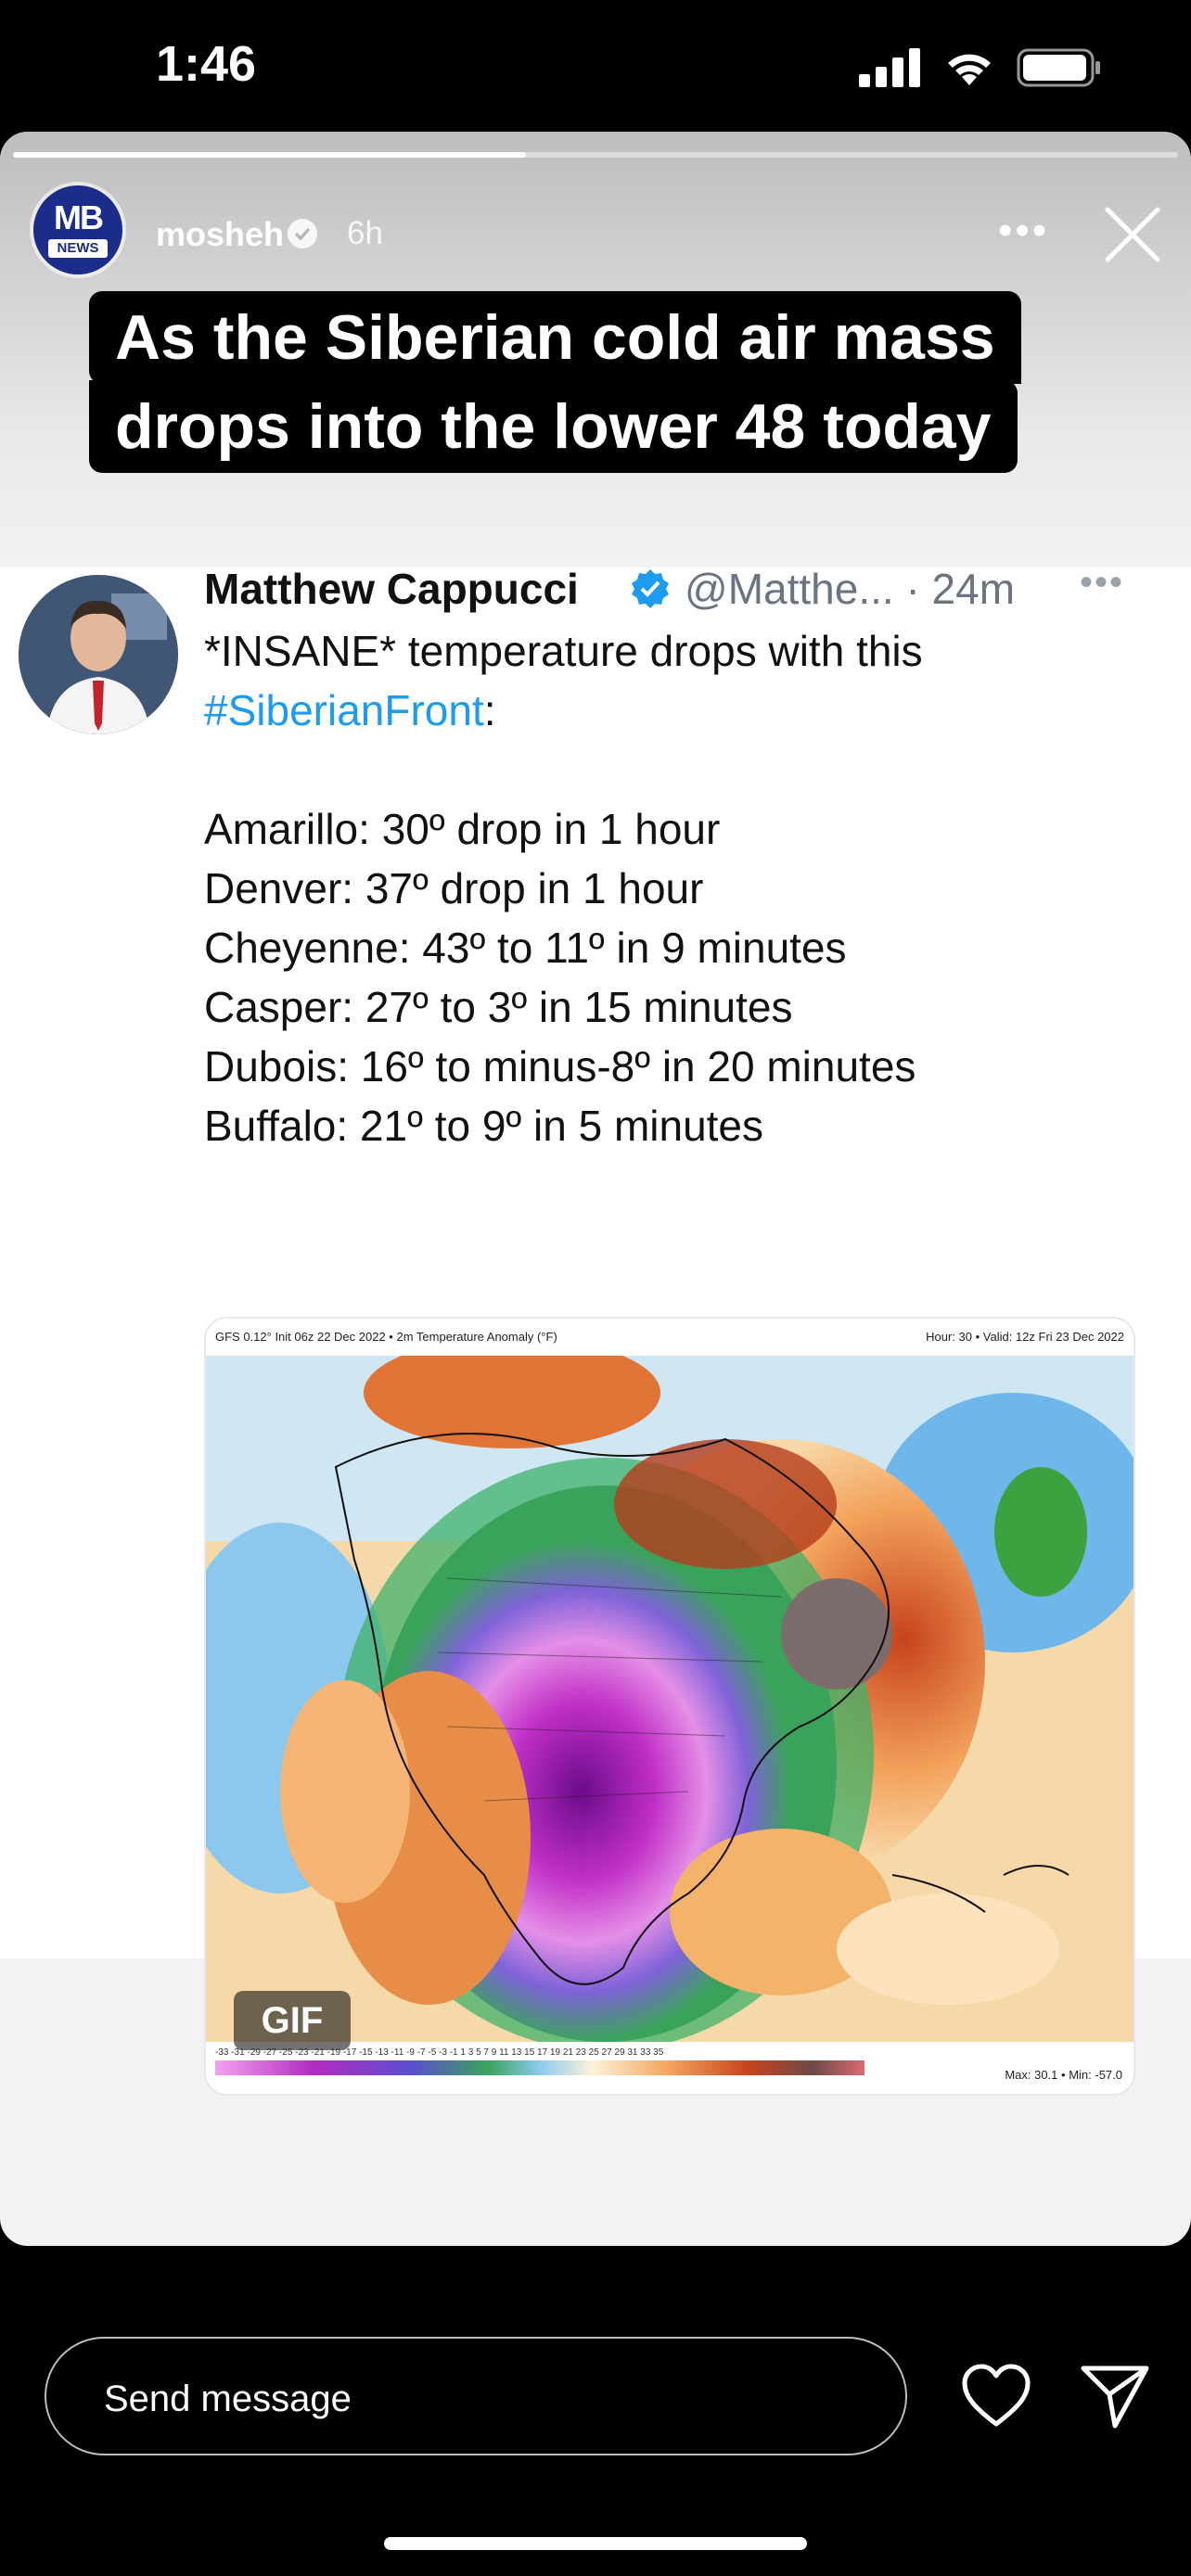 This screenshot has height=2576, width=1191. What do you see at coordinates (206, 64) in the screenshot?
I see `status-time: 1:46` at bounding box center [206, 64].